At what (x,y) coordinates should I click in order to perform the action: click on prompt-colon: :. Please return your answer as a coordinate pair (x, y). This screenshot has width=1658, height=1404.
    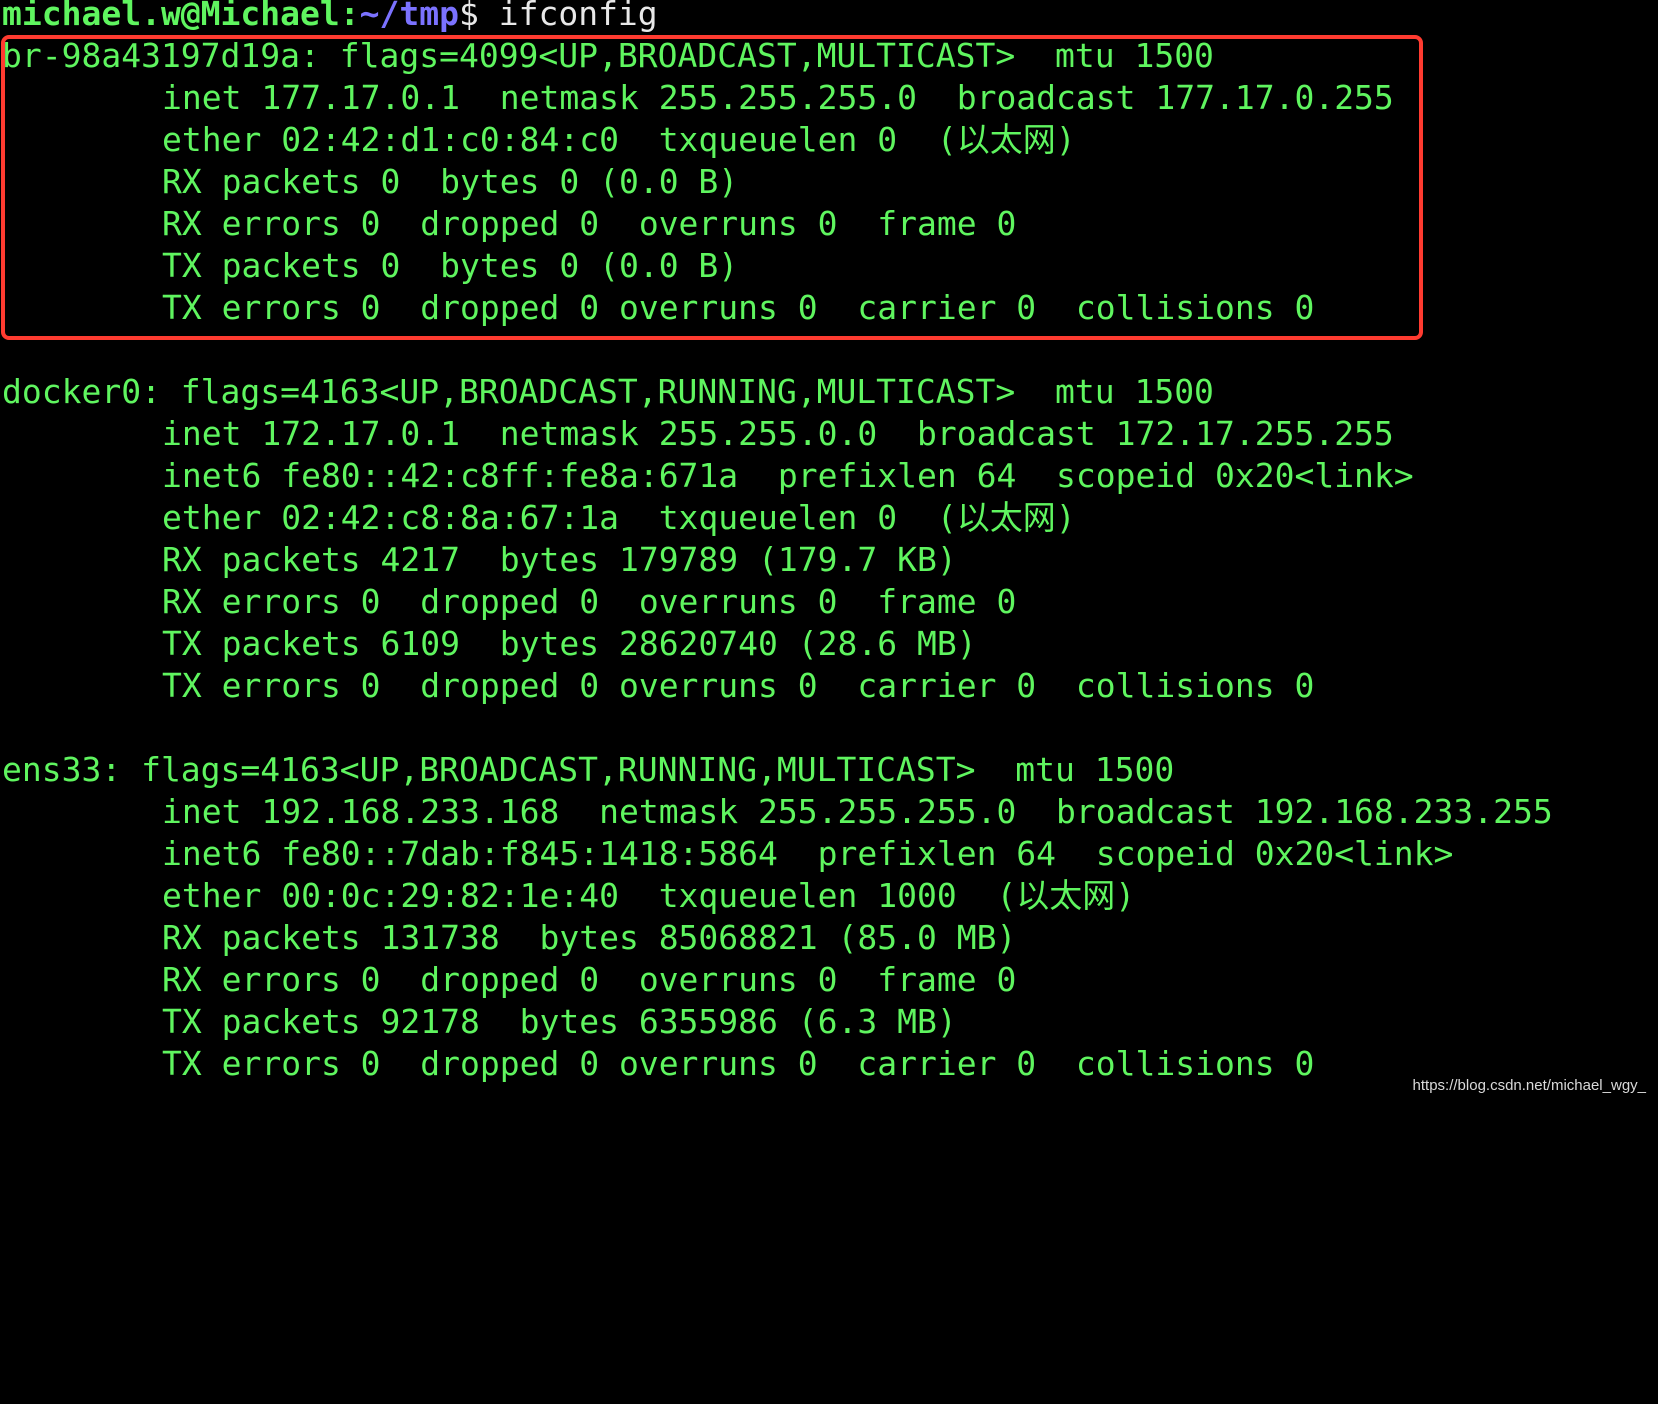
    Looking at the image, I should click on (349, 16).